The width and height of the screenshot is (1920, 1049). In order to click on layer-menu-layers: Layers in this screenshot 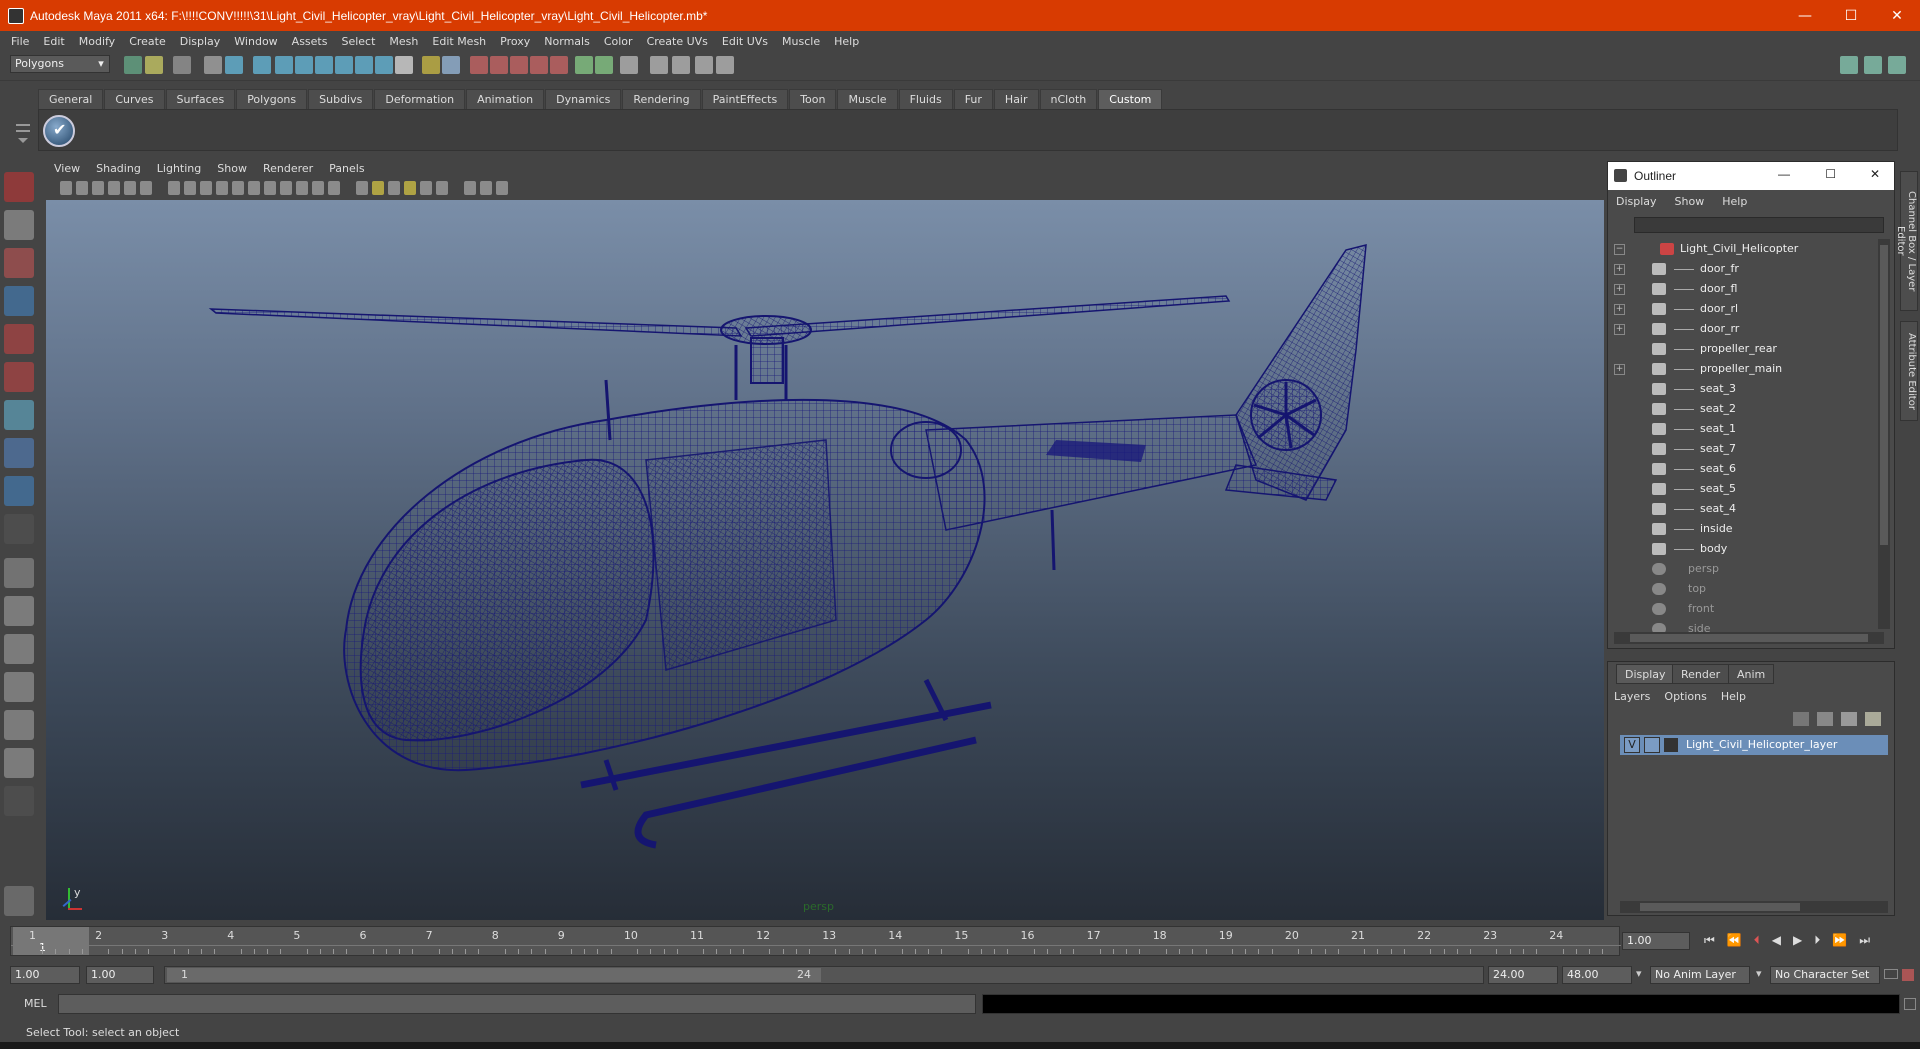, I will do `click(1639, 696)`.